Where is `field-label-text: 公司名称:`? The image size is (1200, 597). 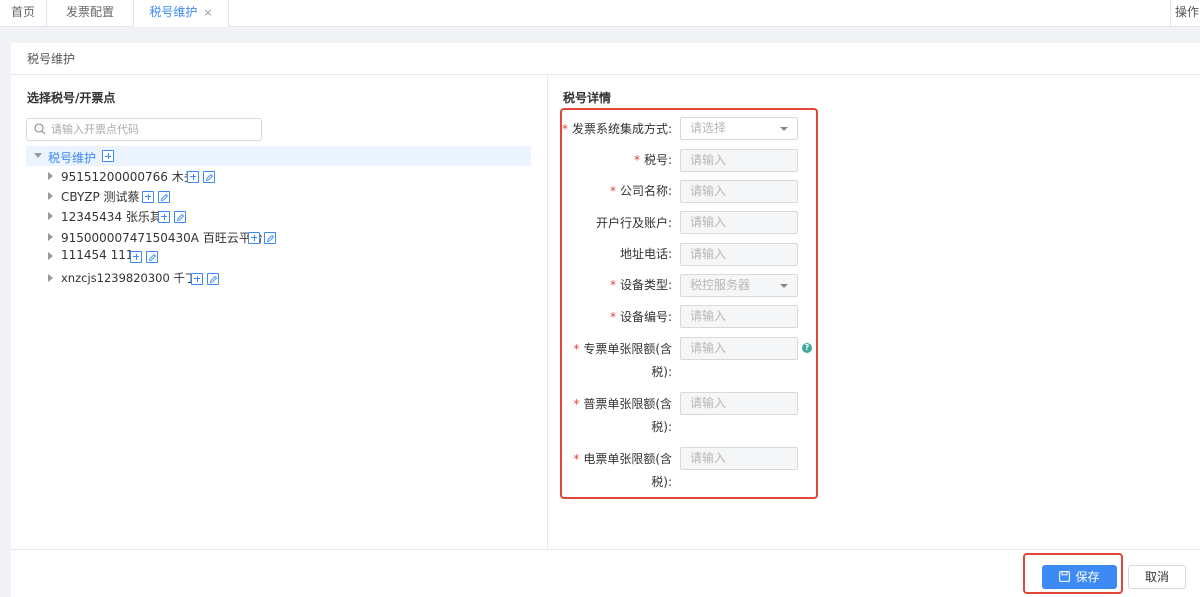 field-label-text: 公司名称: is located at coordinates (645, 191).